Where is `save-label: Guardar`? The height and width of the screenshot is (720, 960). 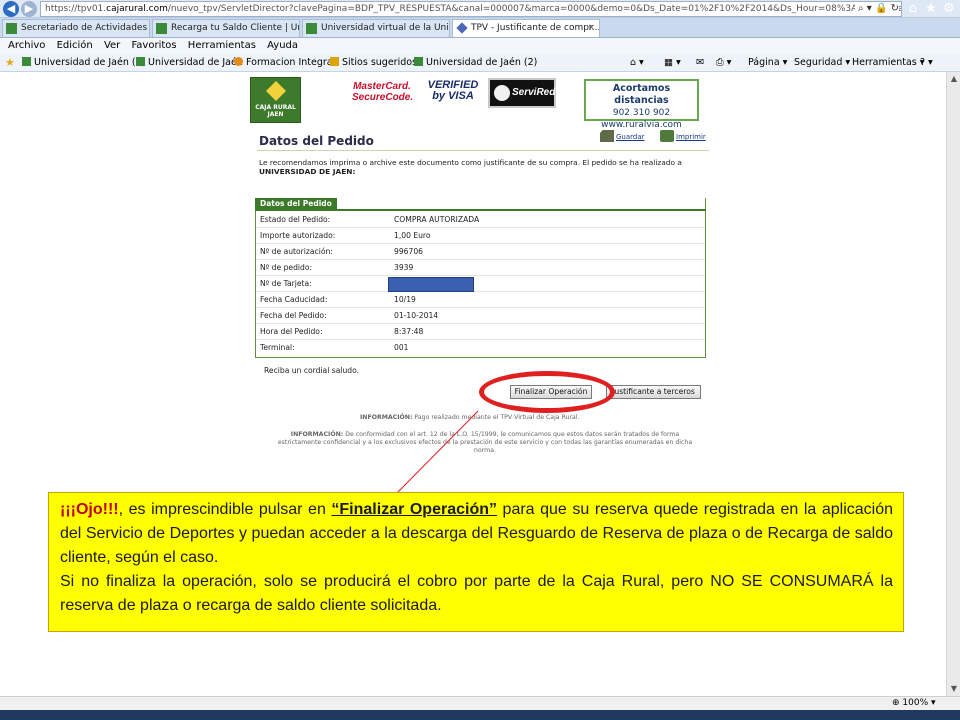 save-label: Guardar is located at coordinates (630, 137).